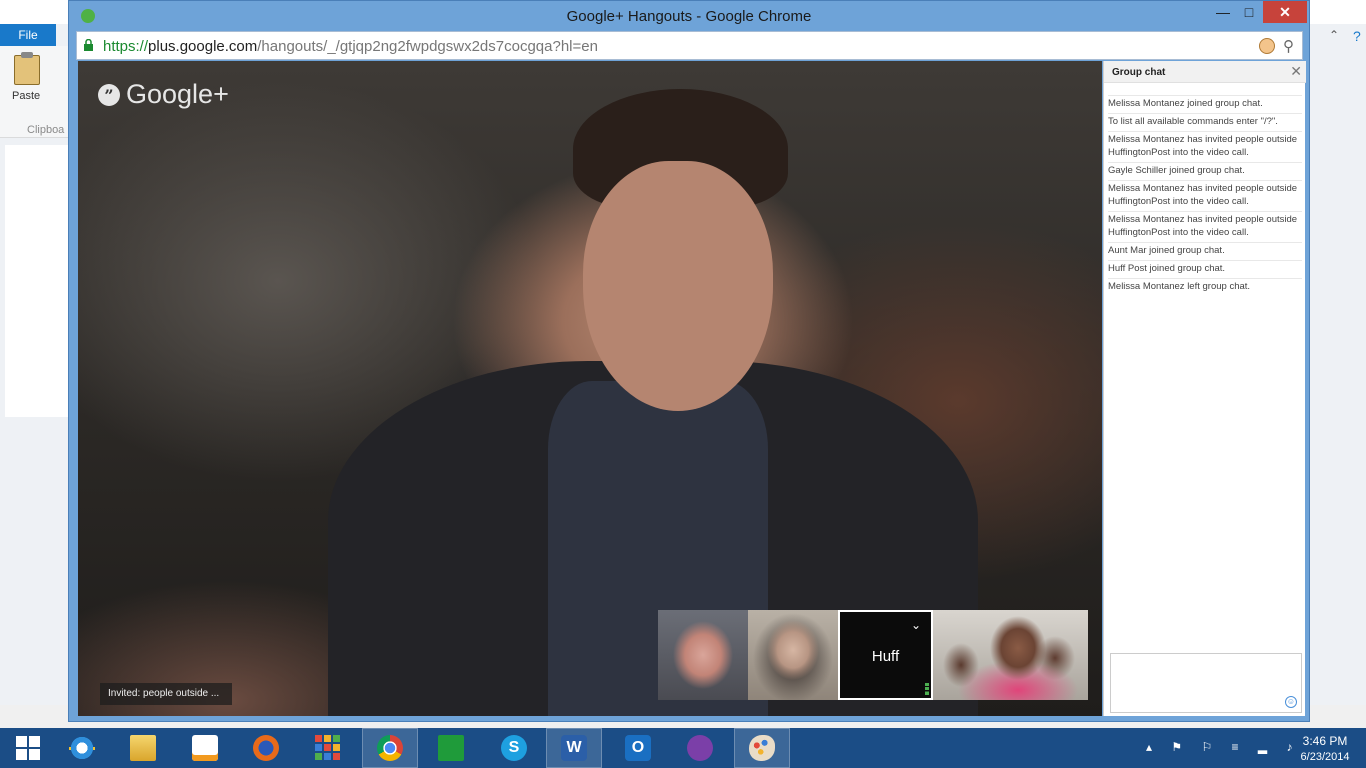 Image resolution: width=1366 pixels, height=768 pixels. What do you see at coordinates (1334, 35) in the screenshot?
I see `ribbon-collapse-icon: ⌃` at bounding box center [1334, 35].